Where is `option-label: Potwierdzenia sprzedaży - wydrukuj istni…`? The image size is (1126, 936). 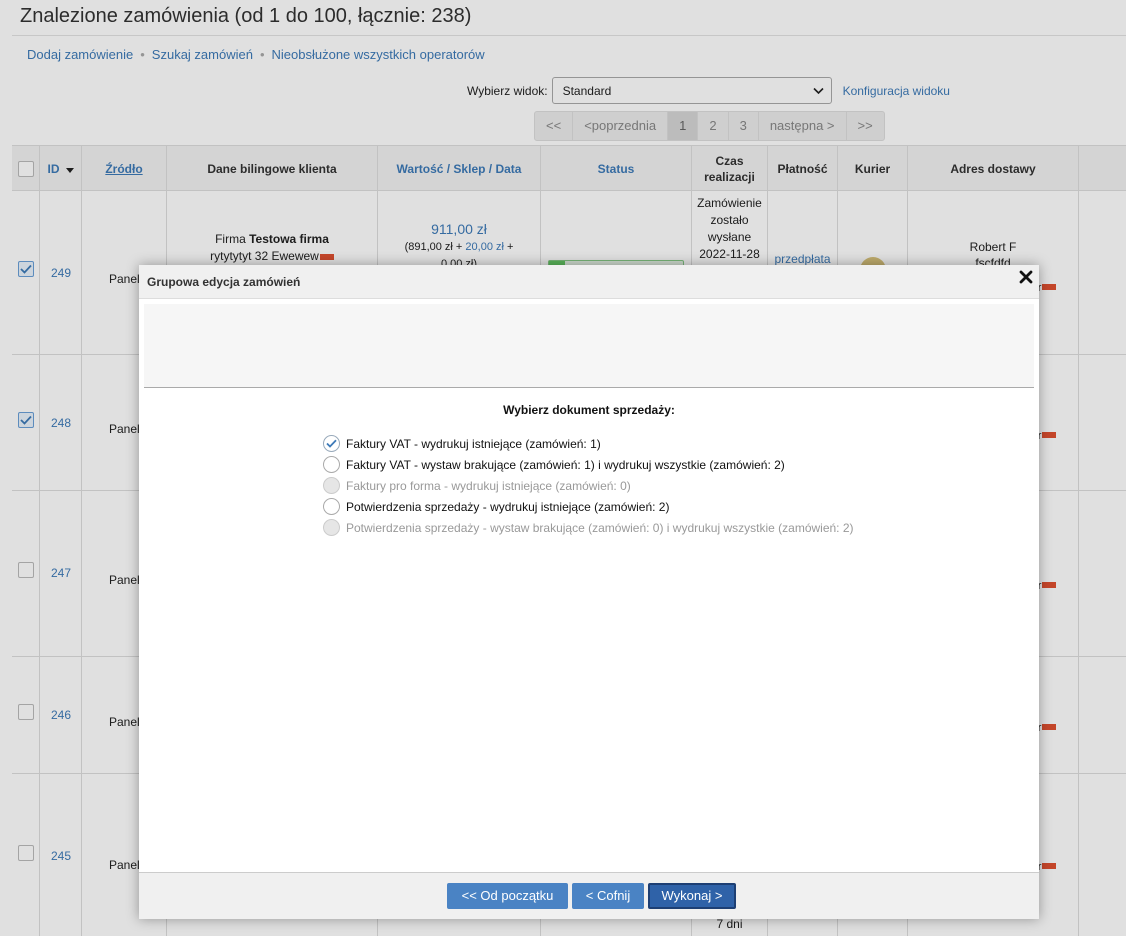 option-label: Potwierdzenia sprzedaży - wydrukuj istni… is located at coordinates (508, 506).